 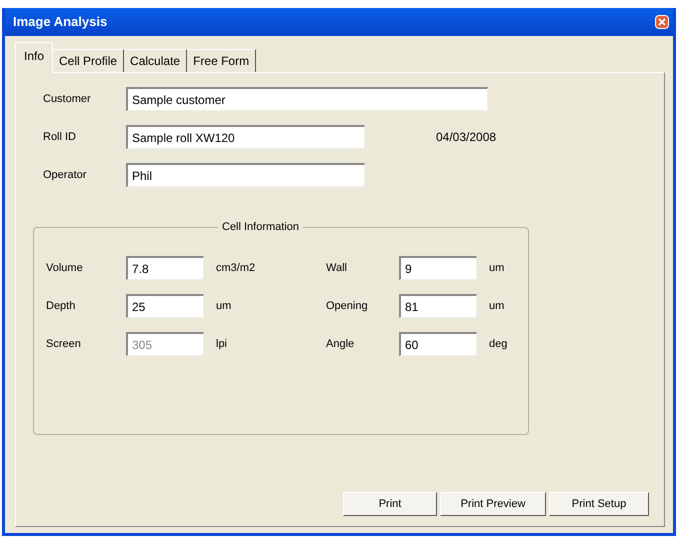 What do you see at coordinates (307, 99) in the screenshot?
I see `input-field: Sample customer` at bounding box center [307, 99].